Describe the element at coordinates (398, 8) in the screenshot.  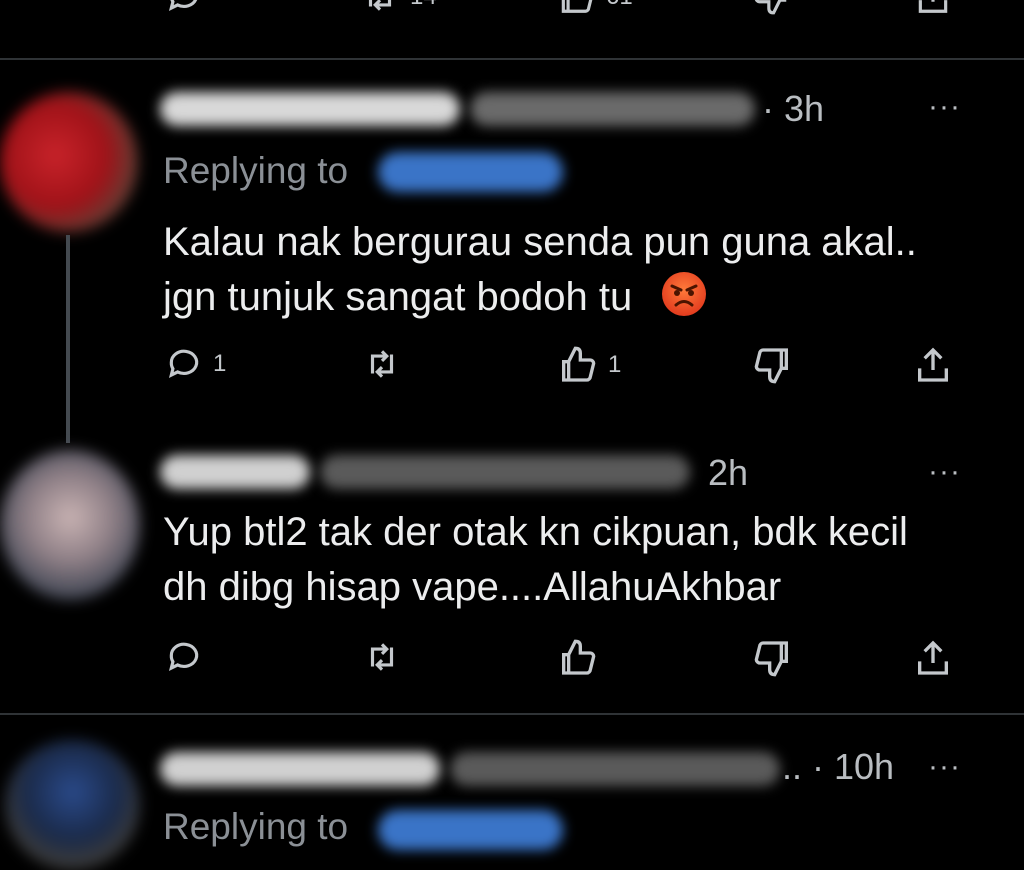
I see `top-retweet-action: 14` at that location.